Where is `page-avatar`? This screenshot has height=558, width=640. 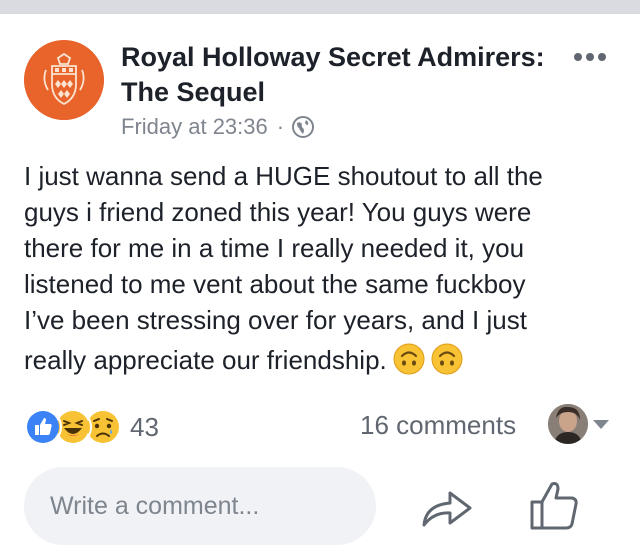 page-avatar is located at coordinates (64, 80).